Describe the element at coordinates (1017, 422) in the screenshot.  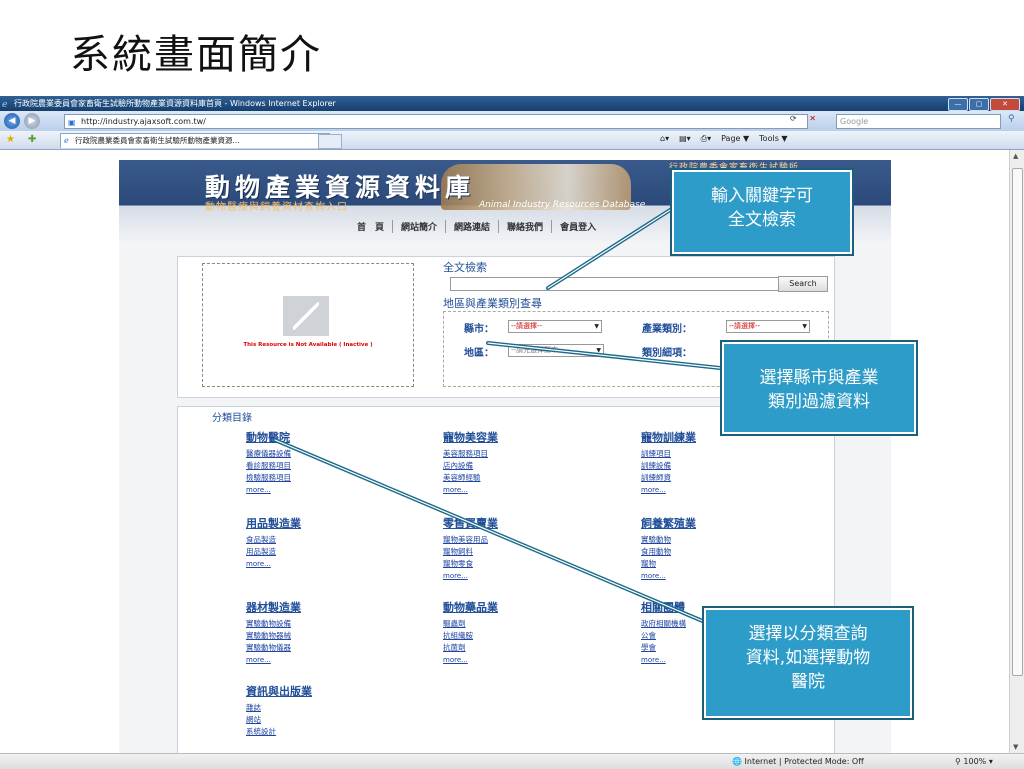
I see `scroll-thumb` at that location.